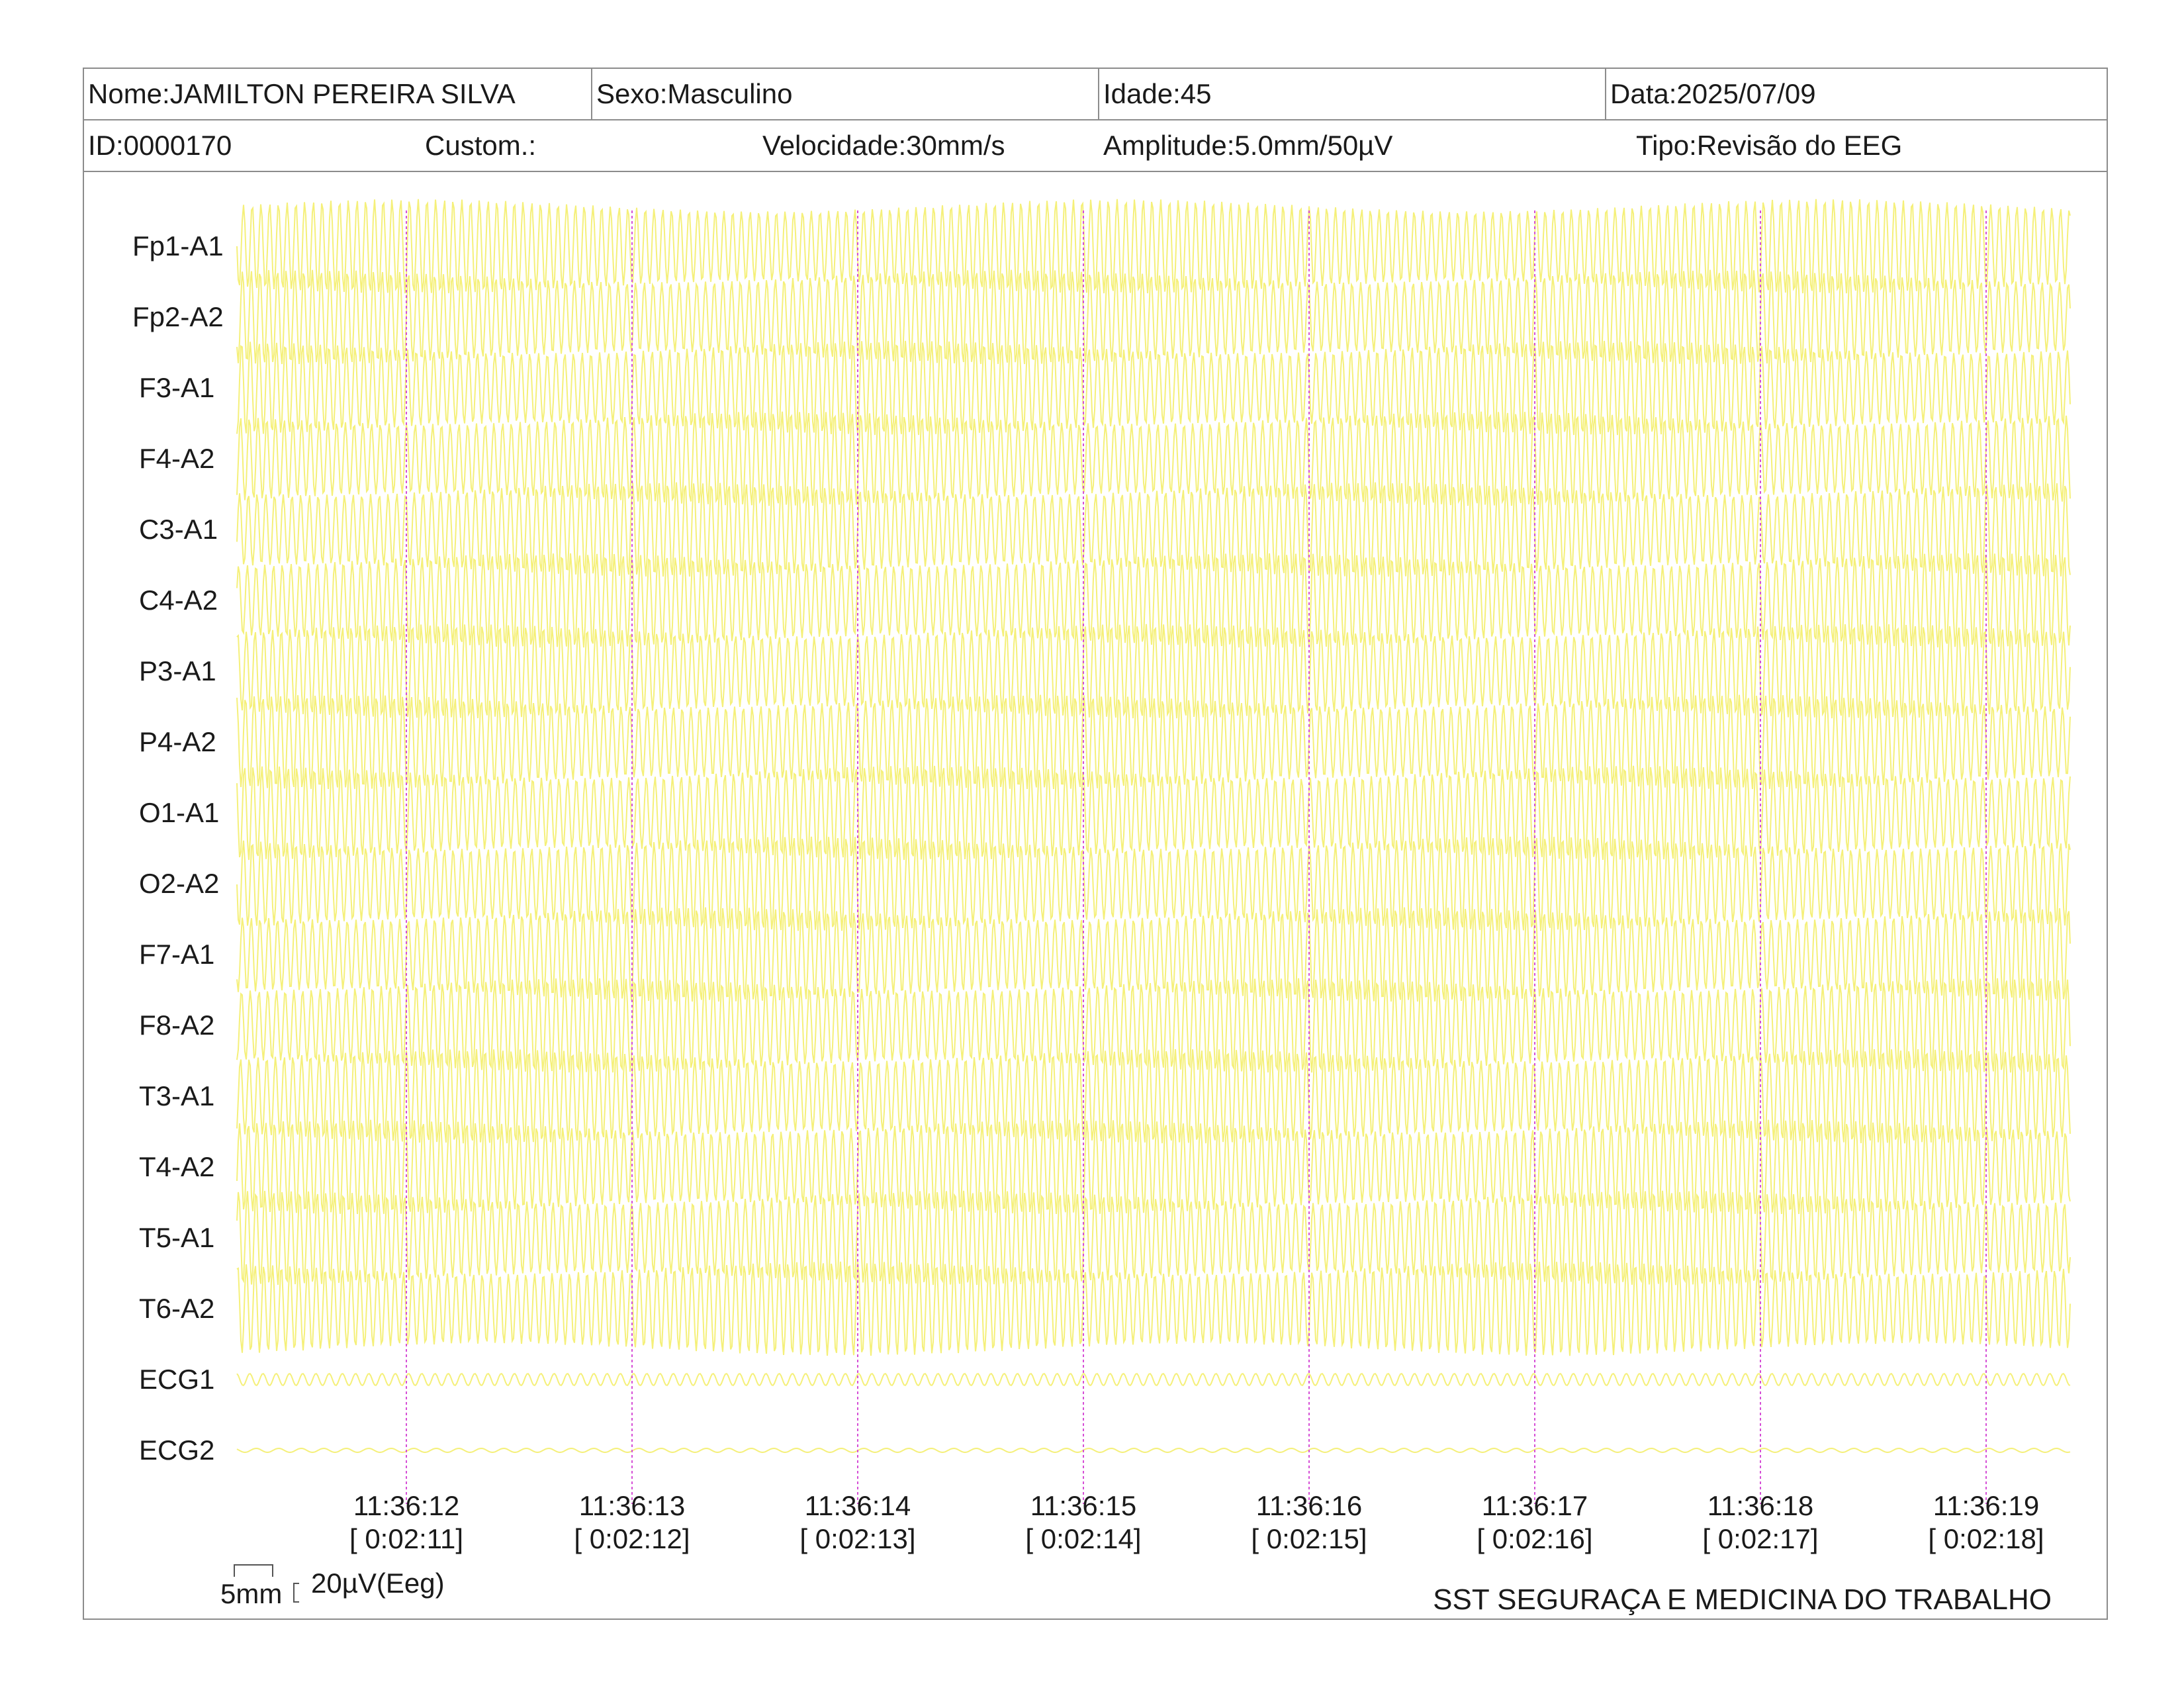 The width and height of the screenshot is (2184, 1688). What do you see at coordinates (1309, 1538) in the screenshot?
I see `time-mark-elapsed: [ 0:02:15]` at bounding box center [1309, 1538].